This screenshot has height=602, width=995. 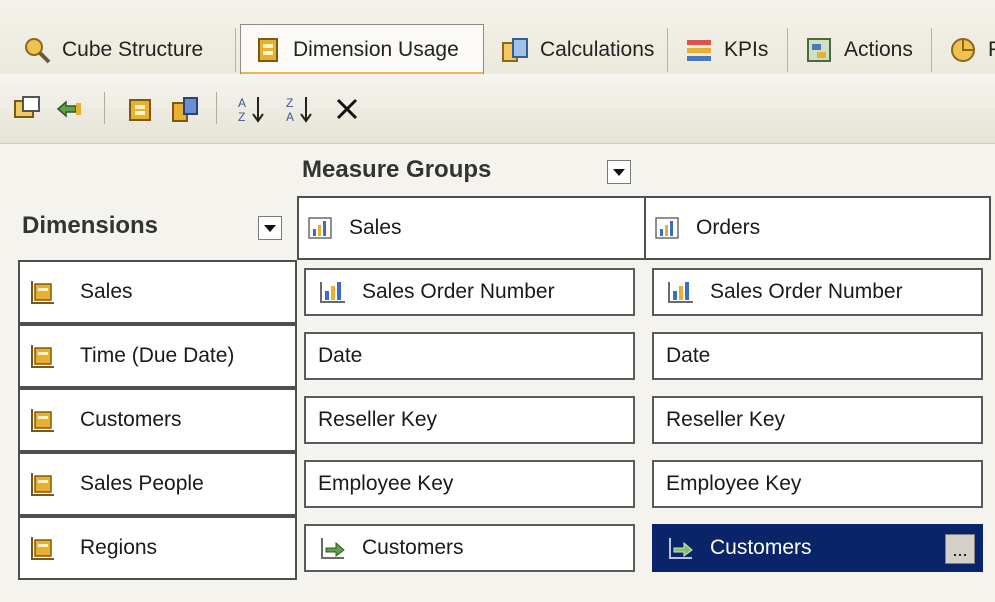 What do you see at coordinates (699, 50) in the screenshot?
I see `kpis-icon` at bounding box center [699, 50].